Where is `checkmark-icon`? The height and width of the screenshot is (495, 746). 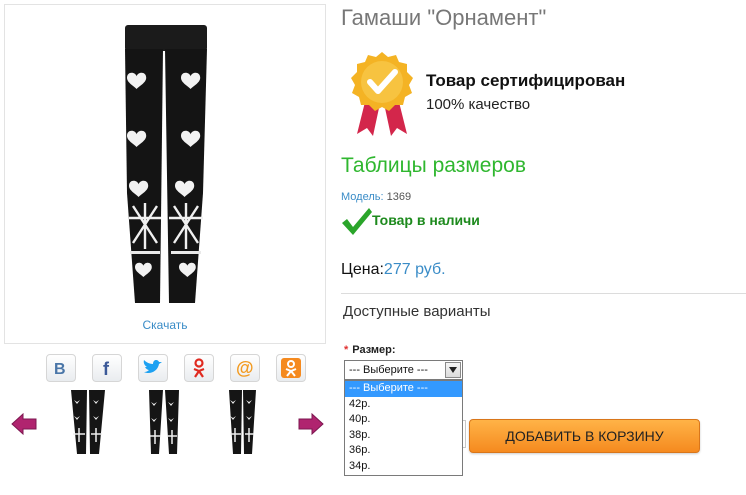 checkmark-icon is located at coordinates (357, 221).